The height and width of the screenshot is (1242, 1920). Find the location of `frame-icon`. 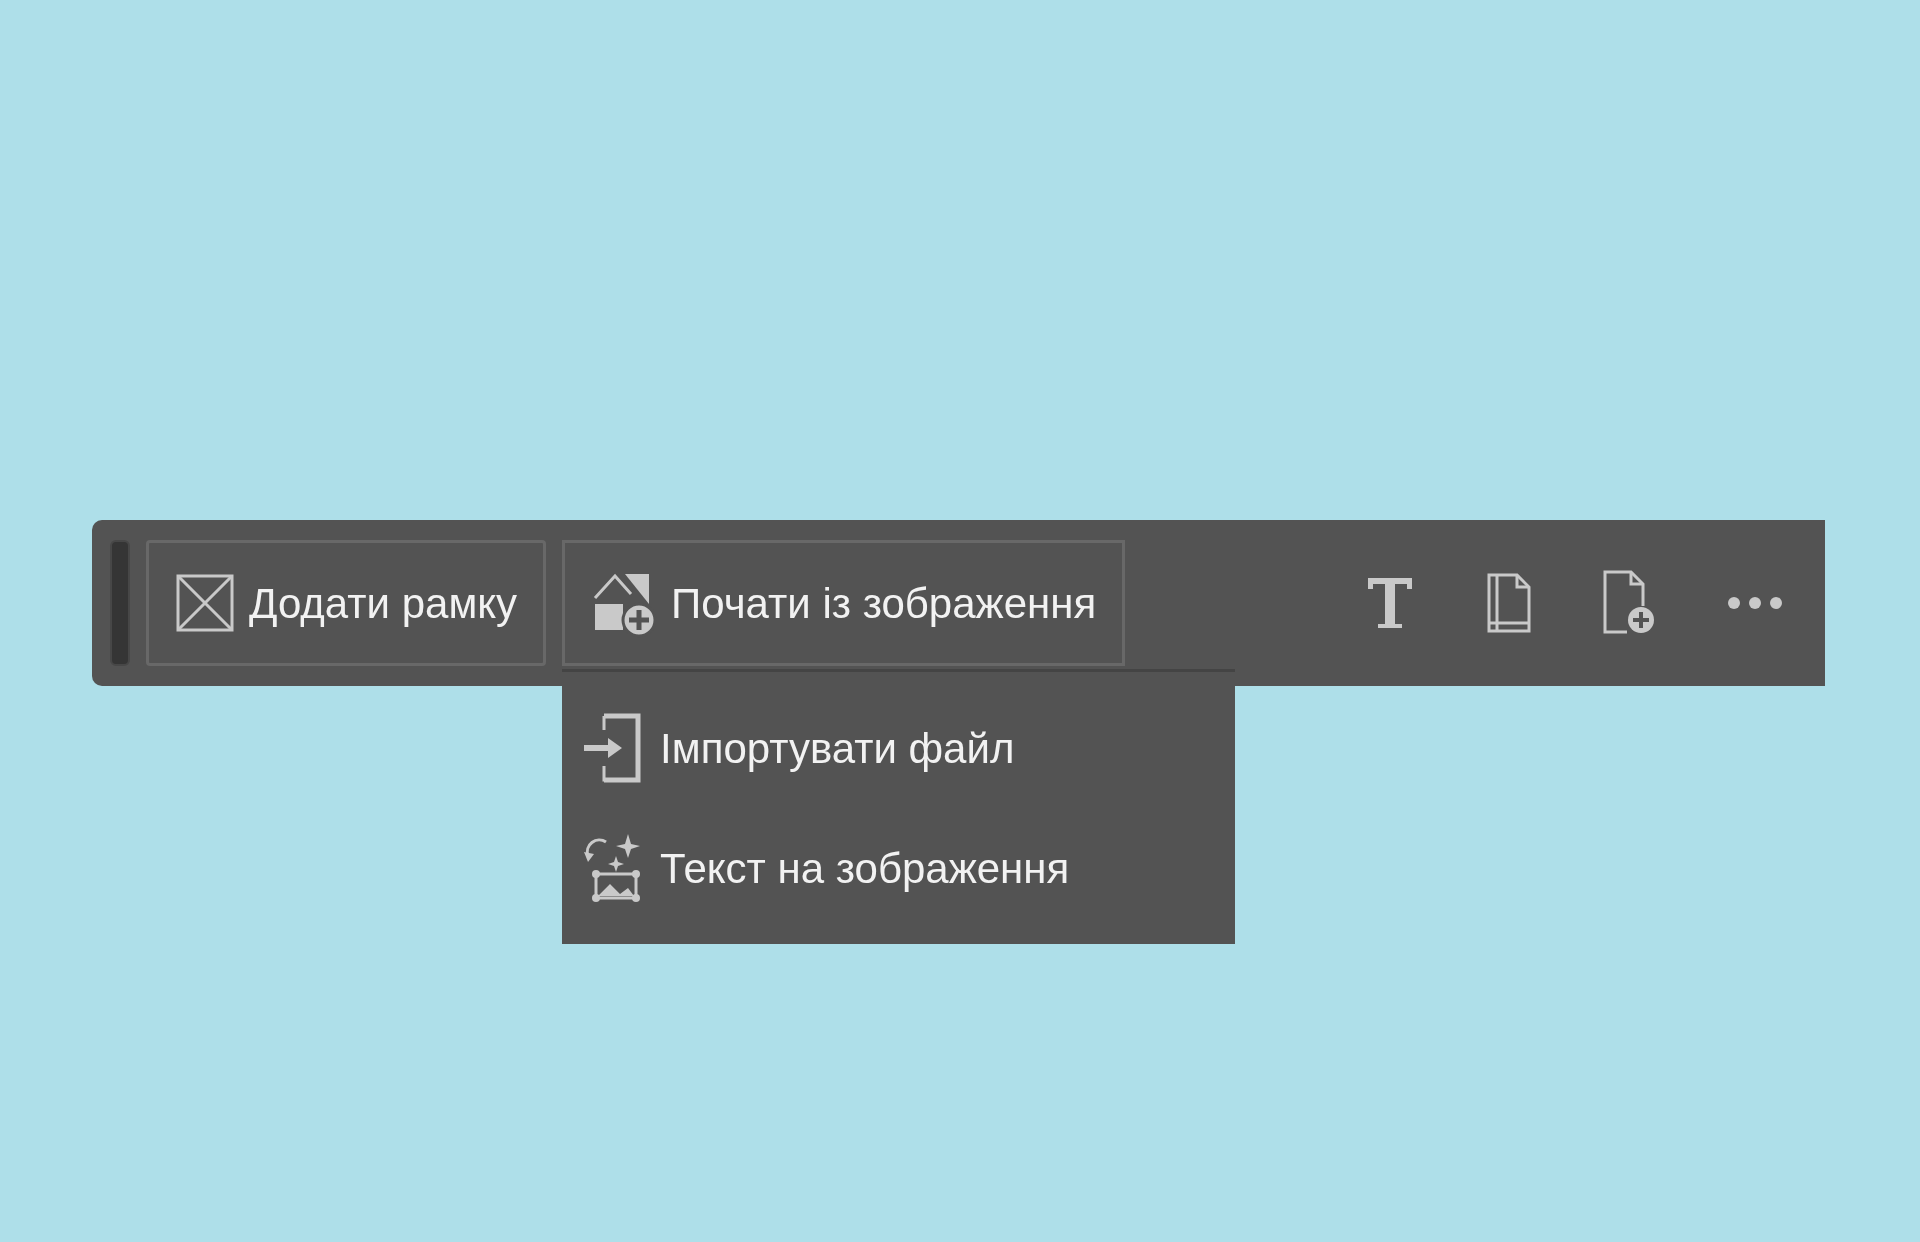

frame-icon is located at coordinates (205, 603).